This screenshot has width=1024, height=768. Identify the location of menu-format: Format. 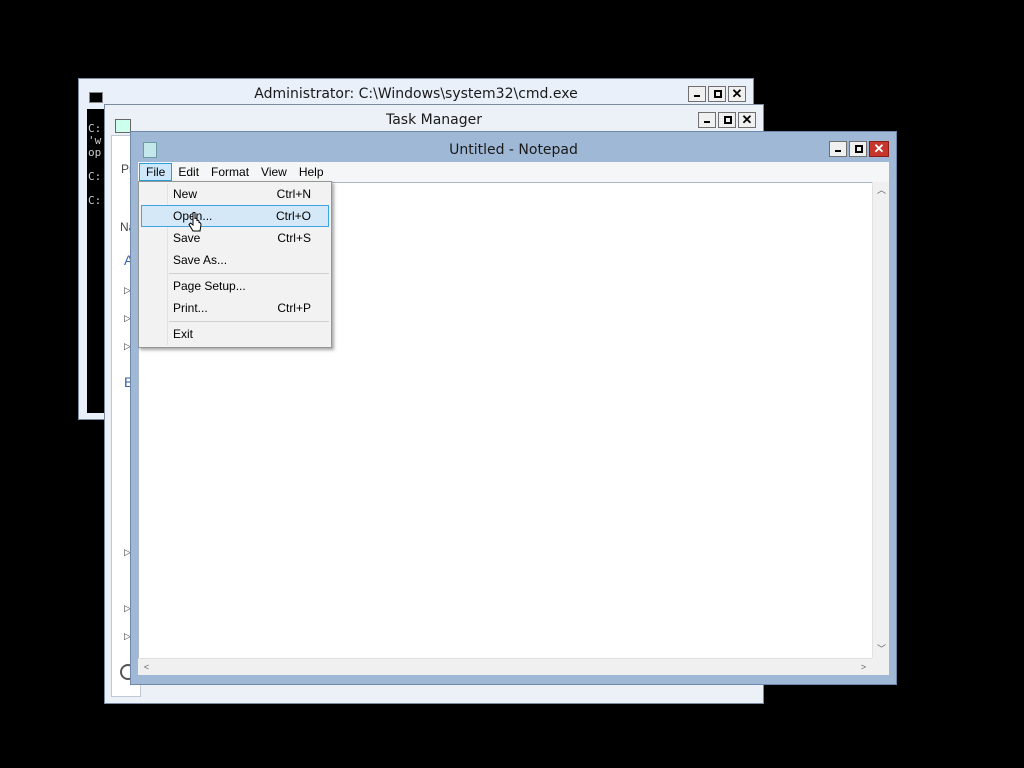
(230, 172).